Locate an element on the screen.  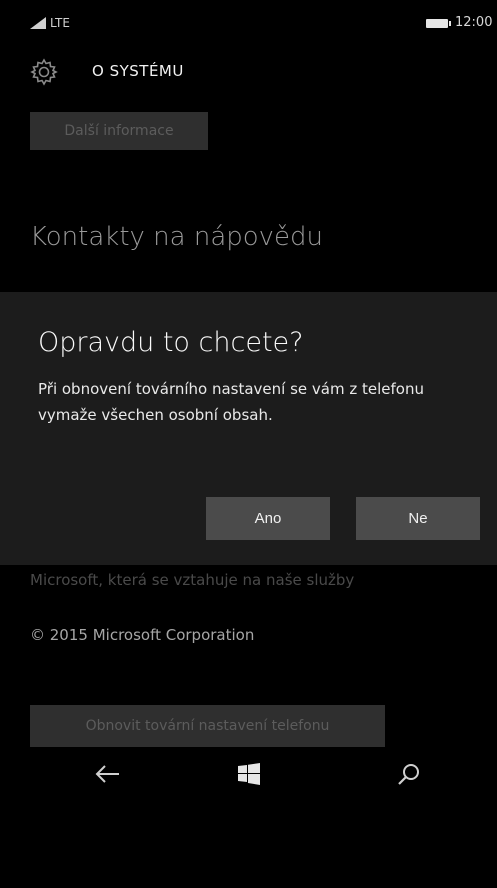
back-arrow-icon is located at coordinates (107, 774).